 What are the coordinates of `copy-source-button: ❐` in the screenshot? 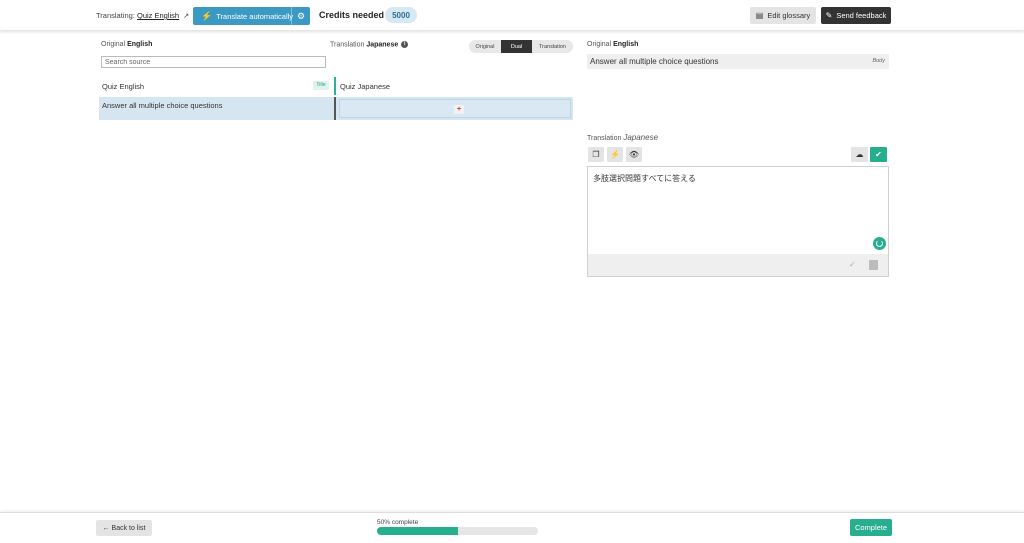 It's located at (596, 154).